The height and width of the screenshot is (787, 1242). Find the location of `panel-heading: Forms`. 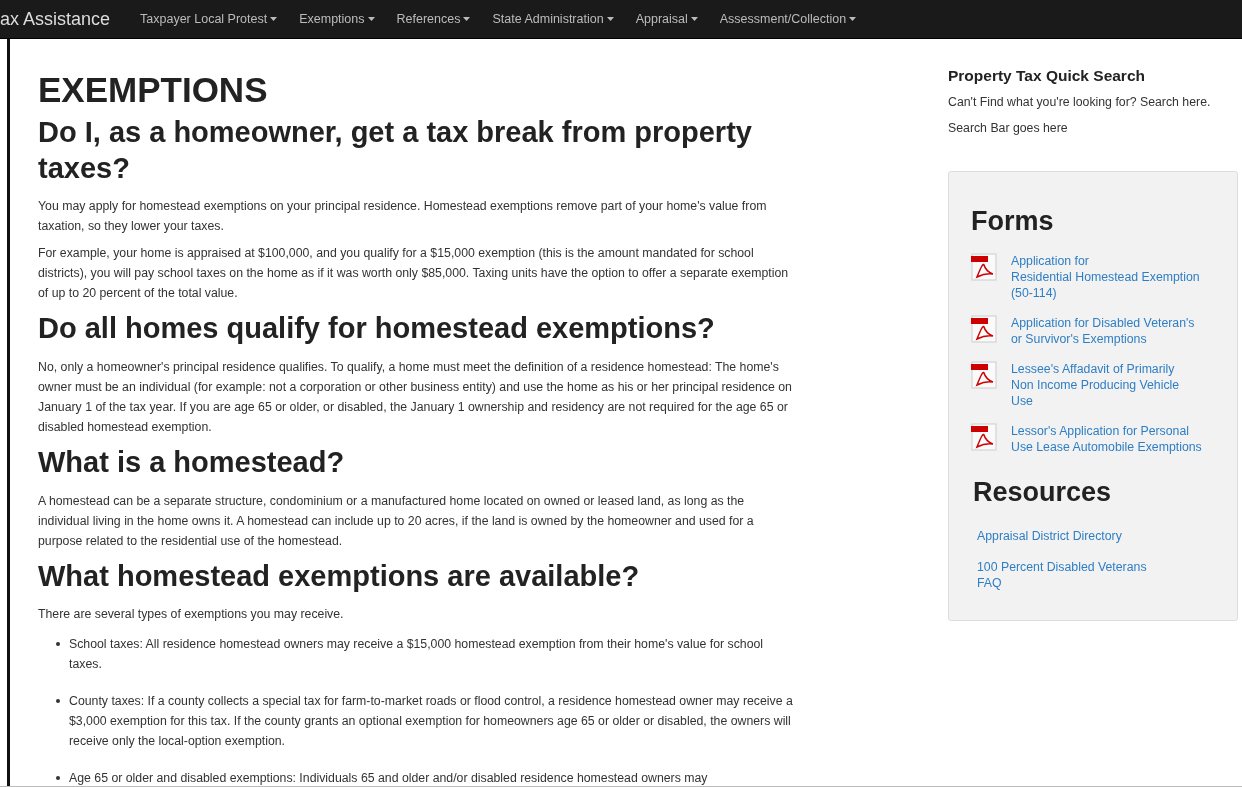

panel-heading: Forms is located at coordinates (1013, 221).